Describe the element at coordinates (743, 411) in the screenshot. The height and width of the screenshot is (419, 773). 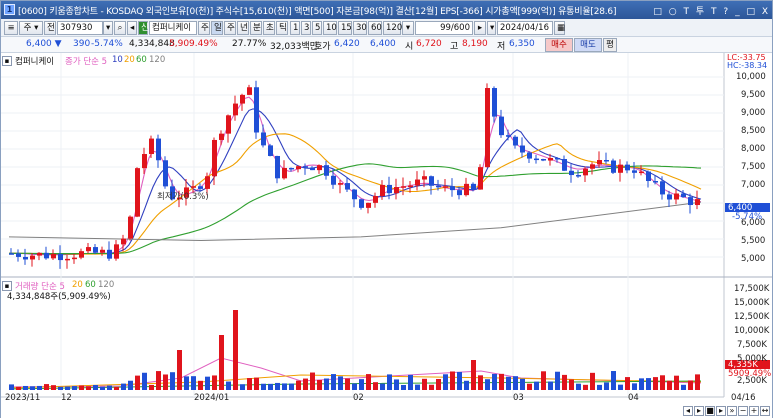
I see `zoom-out-icon: −` at that location.